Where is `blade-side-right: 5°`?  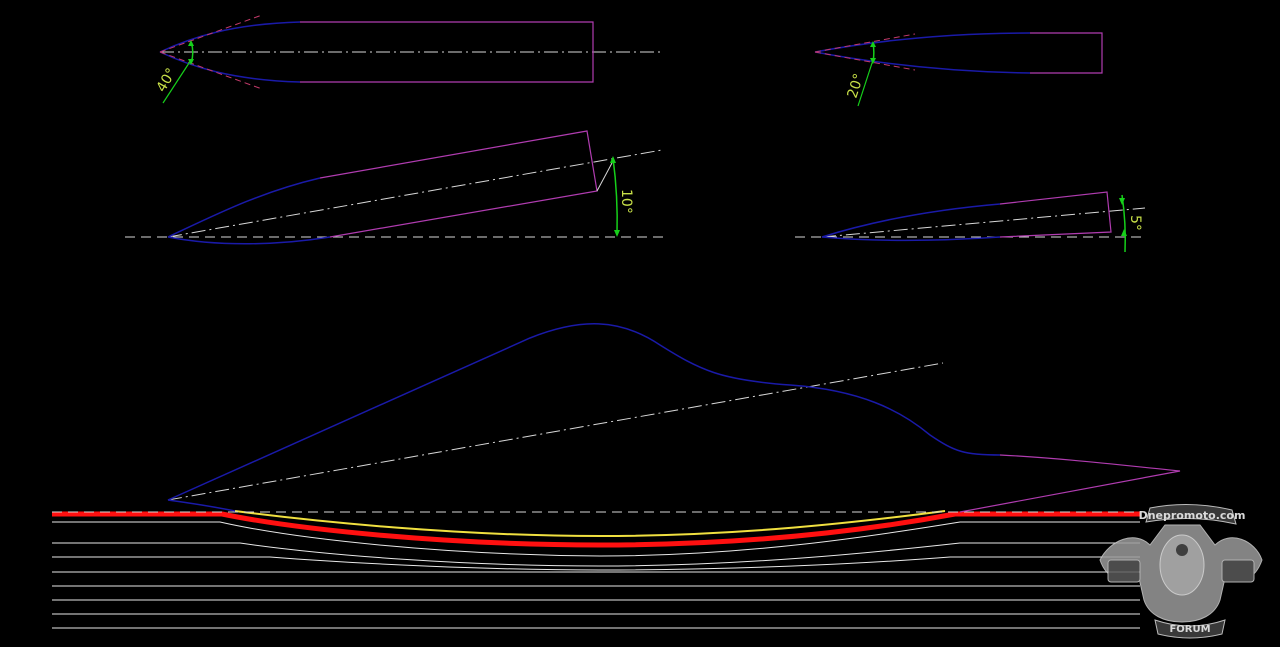 blade-side-right: 5° is located at coordinates (970, 222).